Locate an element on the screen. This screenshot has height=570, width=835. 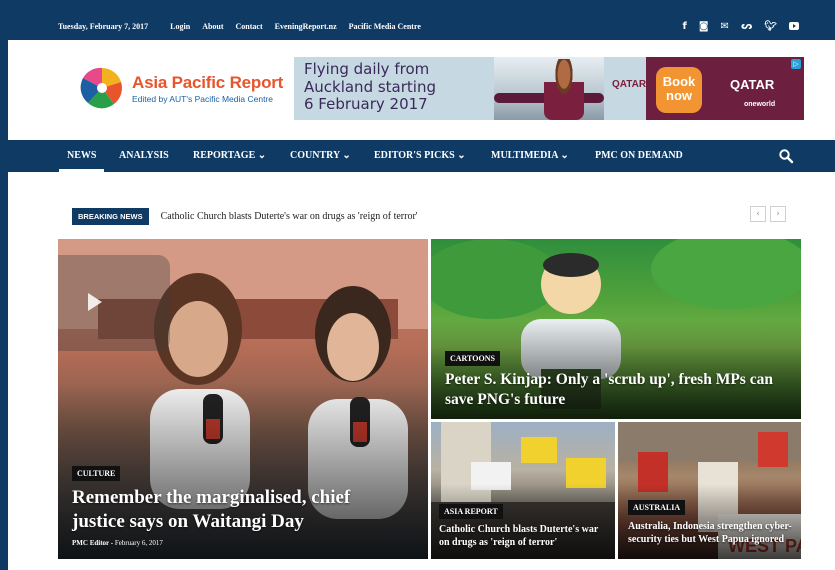
instagram-icon: ◙ is located at coordinates (704, 26).